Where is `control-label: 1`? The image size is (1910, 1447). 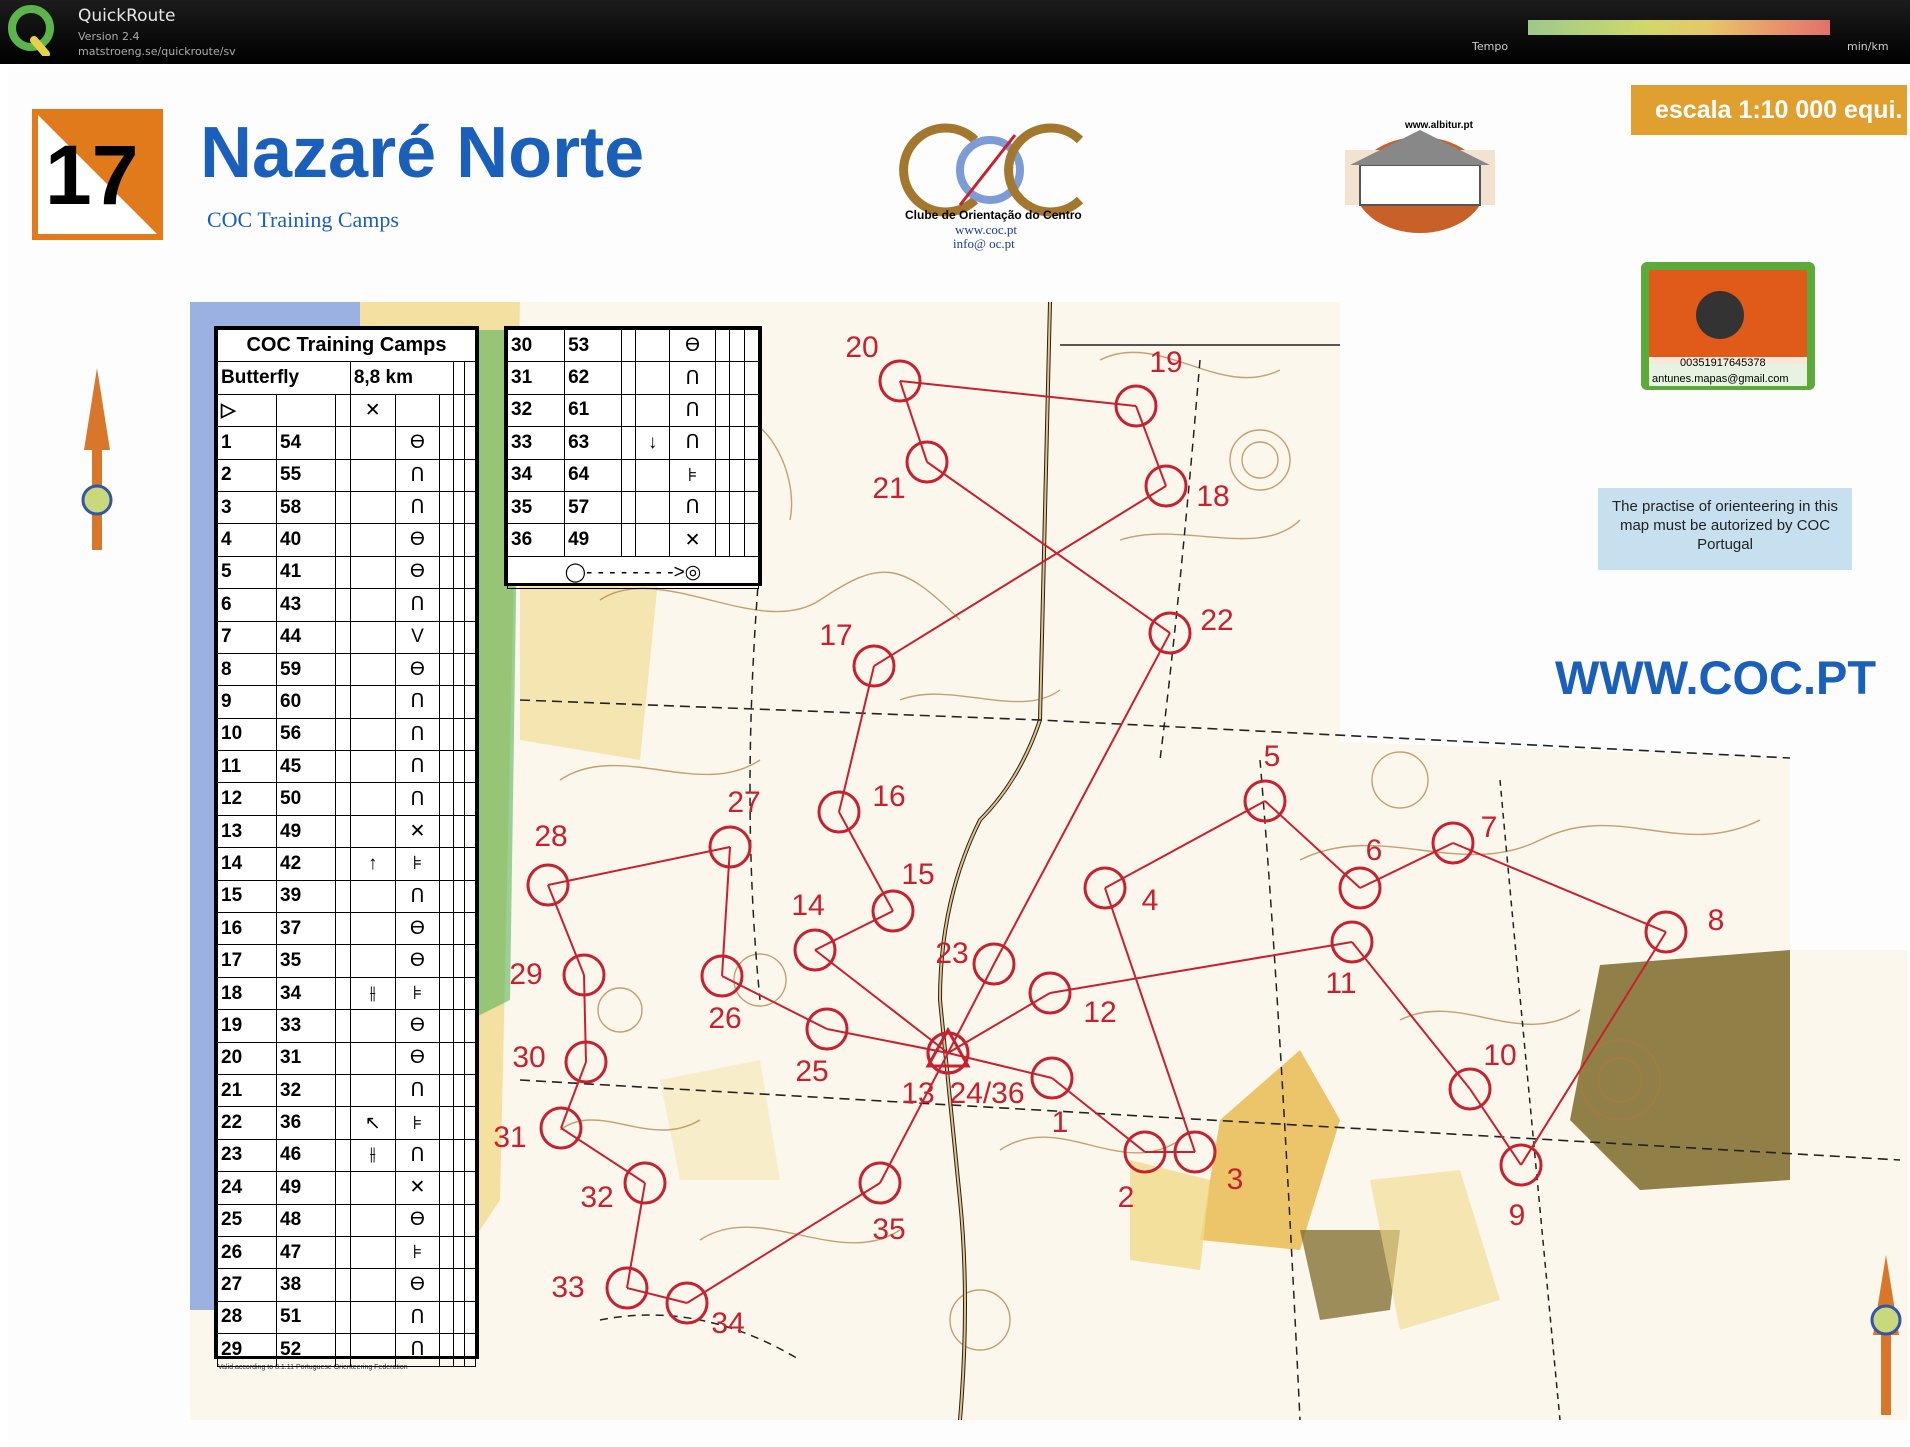 control-label: 1 is located at coordinates (1060, 1122).